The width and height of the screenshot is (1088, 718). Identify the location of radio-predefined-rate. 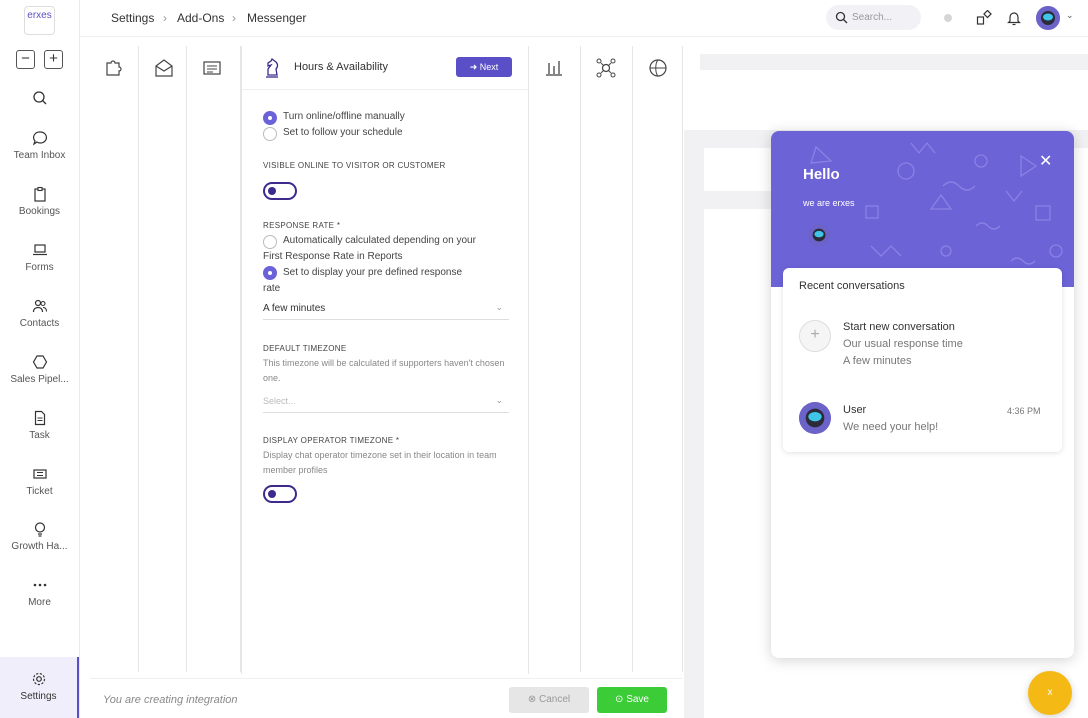
(270, 273).